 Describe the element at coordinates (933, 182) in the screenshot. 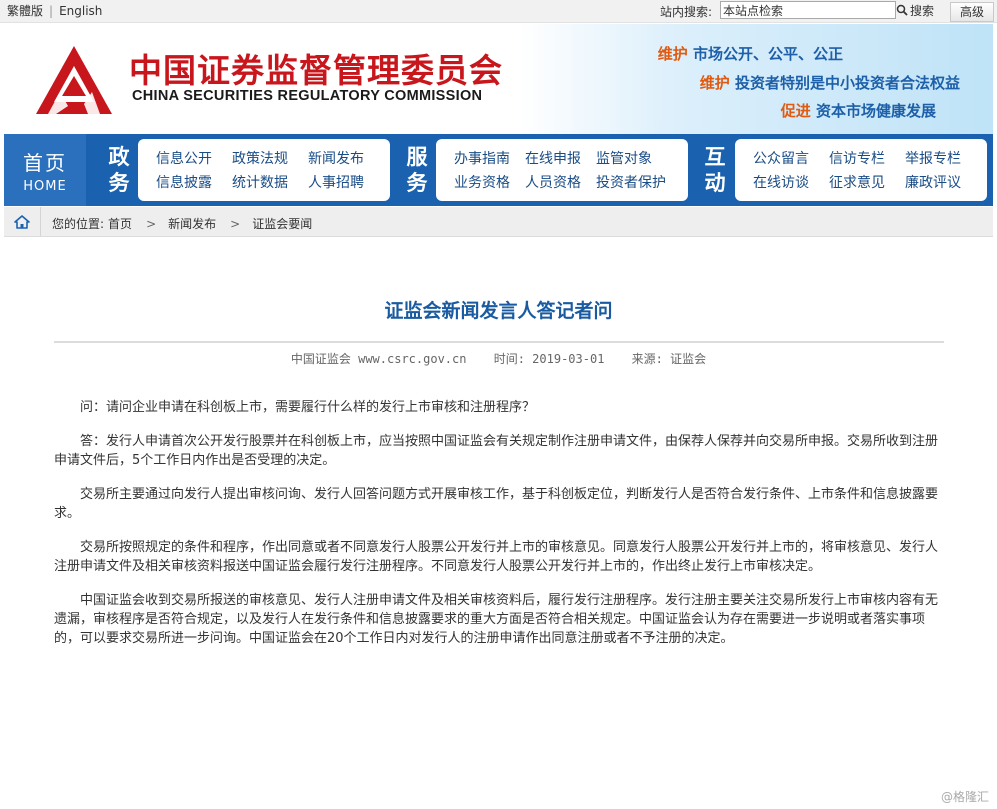

I see `nav-item-integrity: 廉政评议` at that location.